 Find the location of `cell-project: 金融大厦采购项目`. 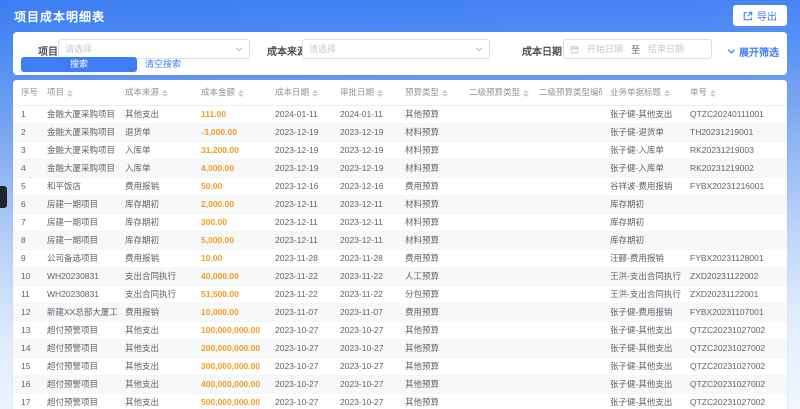

cell-project: 金融大厦采购项目 is located at coordinates (78, 132).